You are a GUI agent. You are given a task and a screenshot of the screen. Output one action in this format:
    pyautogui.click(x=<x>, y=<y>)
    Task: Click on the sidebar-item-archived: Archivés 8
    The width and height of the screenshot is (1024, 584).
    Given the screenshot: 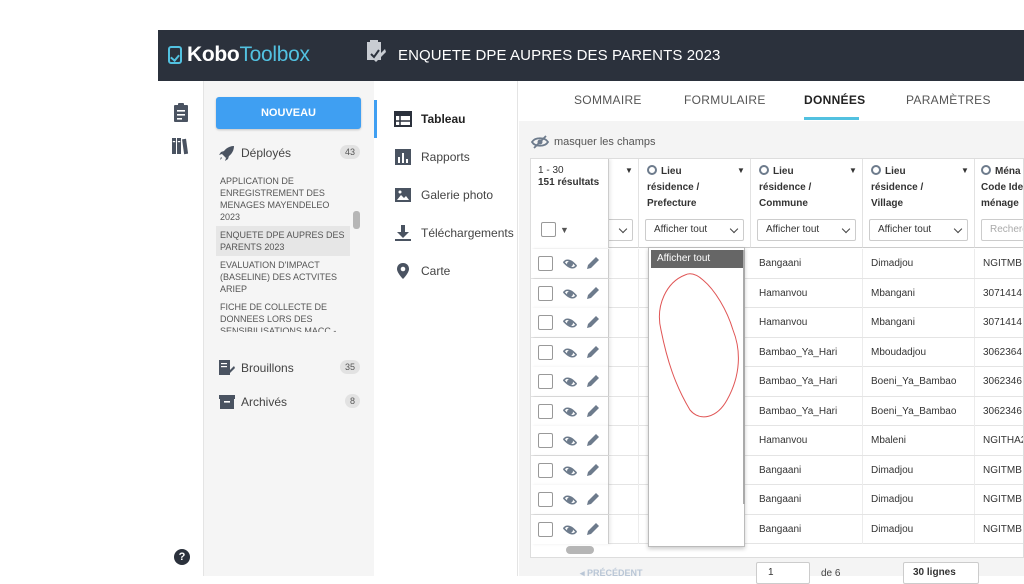 What is the action you would take?
    pyautogui.click(x=289, y=402)
    